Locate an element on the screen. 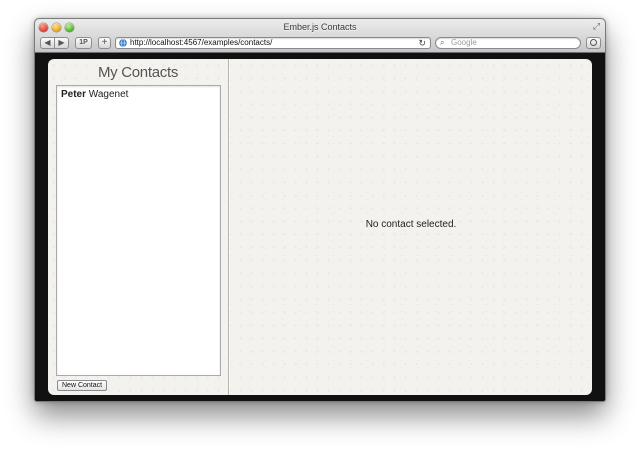 This screenshot has width=640, height=449. forward-arrow-icon: ▶ is located at coordinates (61, 42).